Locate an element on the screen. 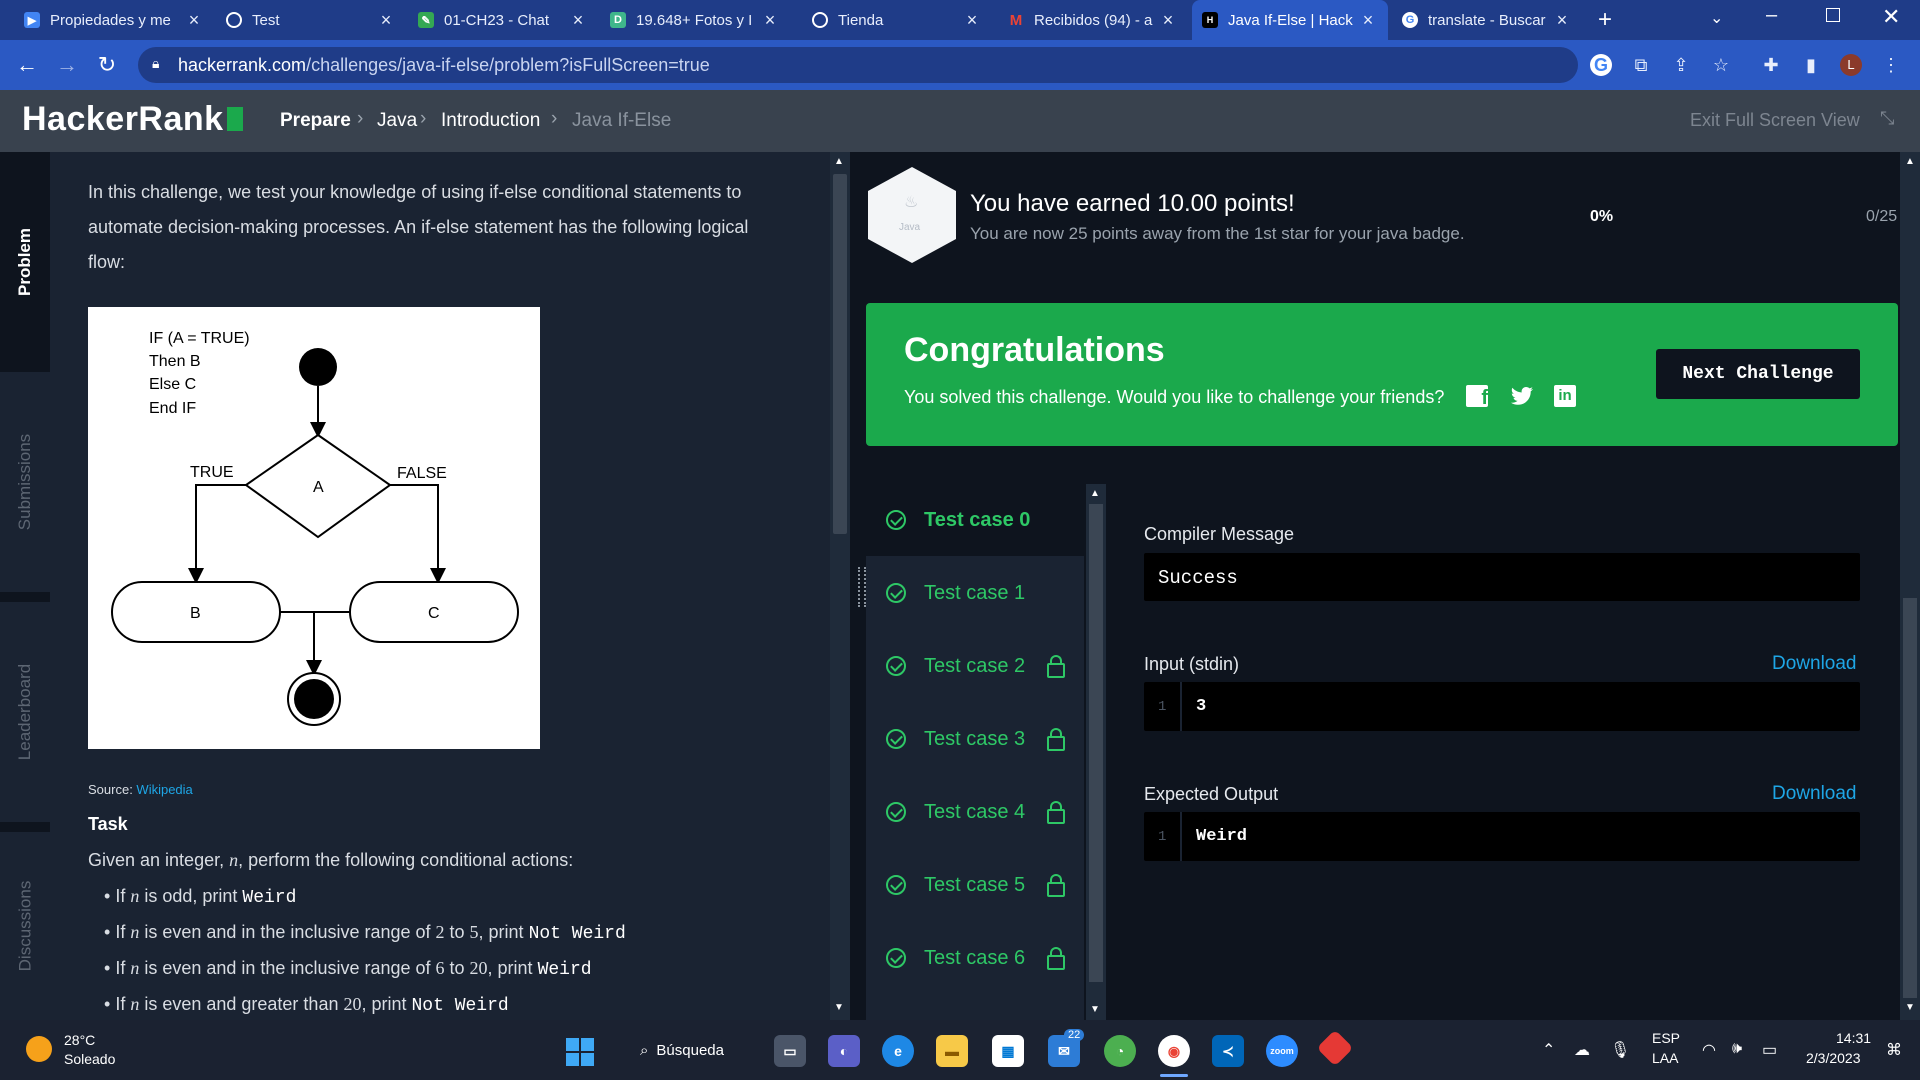  line-number: 1 is located at coordinates (1162, 837).